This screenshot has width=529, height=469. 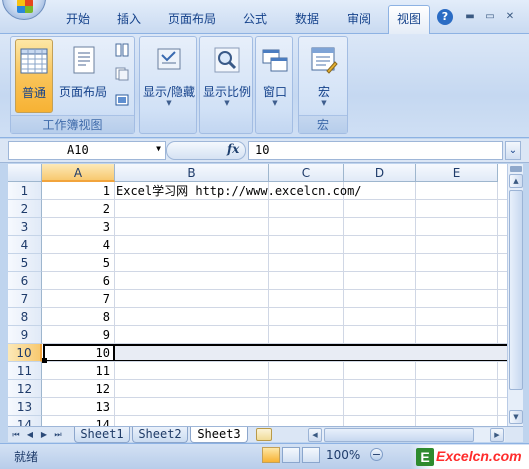 I want to click on select-all-corner, so click(x=25, y=173).